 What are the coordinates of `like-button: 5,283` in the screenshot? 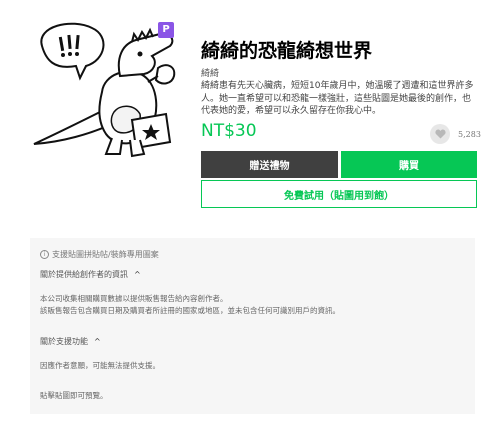 It's located at (455, 134).